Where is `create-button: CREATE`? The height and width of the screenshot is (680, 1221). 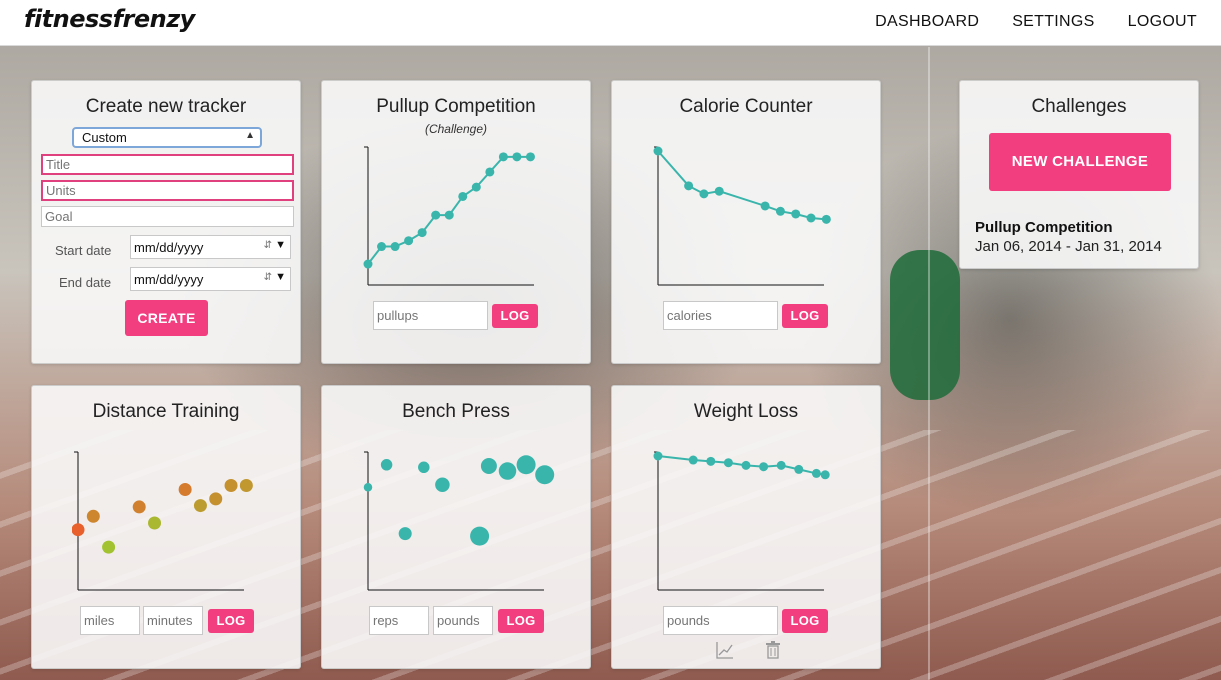 create-button: CREATE is located at coordinates (166, 318).